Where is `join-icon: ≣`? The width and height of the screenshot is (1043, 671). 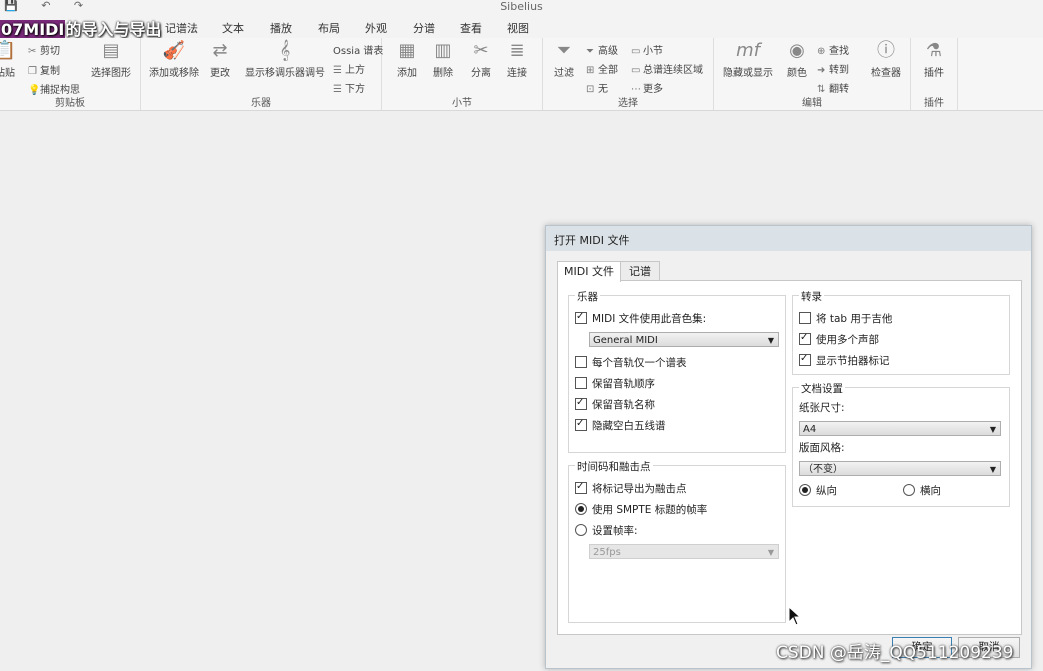
join-icon: ≣ is located at coordinates (517, 50).